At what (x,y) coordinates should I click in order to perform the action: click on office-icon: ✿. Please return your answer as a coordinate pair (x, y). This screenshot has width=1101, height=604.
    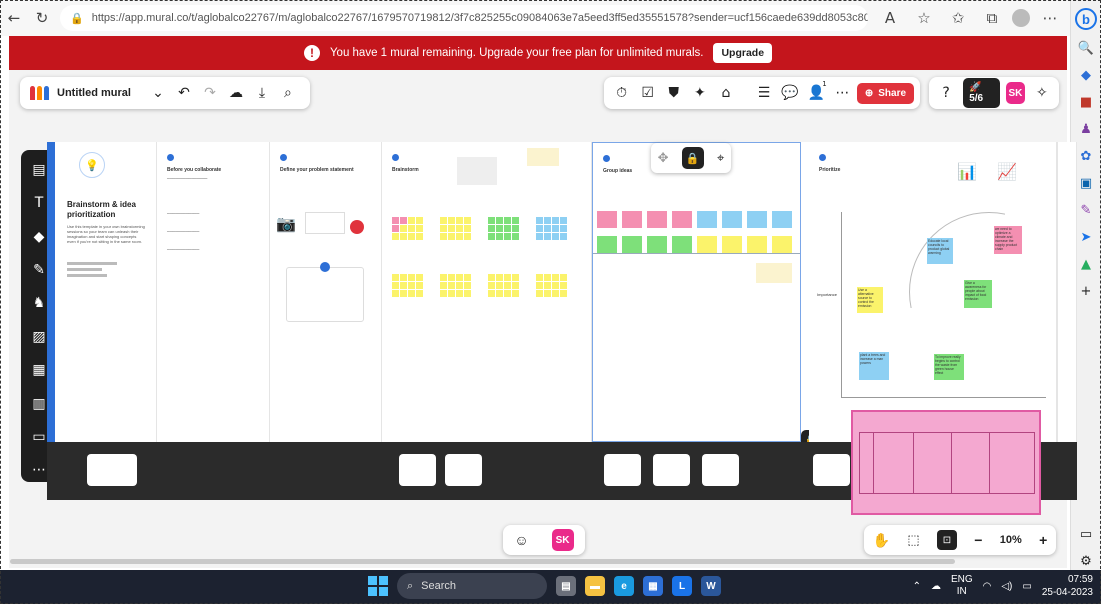
    Looking at the image, I should click on (1086, 156).